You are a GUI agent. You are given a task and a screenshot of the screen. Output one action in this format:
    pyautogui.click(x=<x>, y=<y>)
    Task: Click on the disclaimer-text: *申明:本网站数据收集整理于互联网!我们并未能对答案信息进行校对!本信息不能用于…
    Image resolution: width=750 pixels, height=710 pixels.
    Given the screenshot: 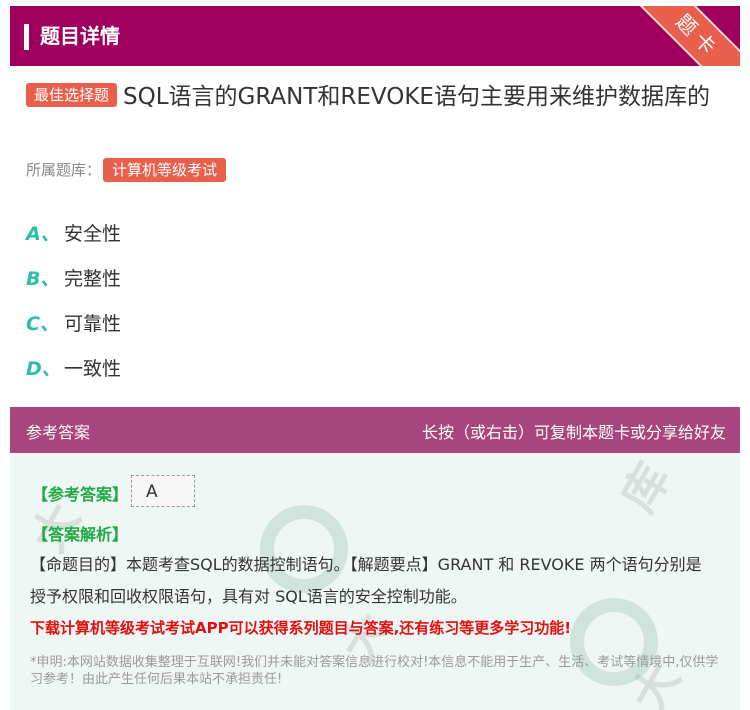 What is the action you would take?
    pyautogui.click(x=374, y=671)
    